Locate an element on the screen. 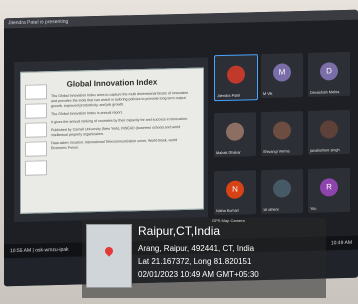  participant-name: janakishore singh is located at coordinates (325, 150).